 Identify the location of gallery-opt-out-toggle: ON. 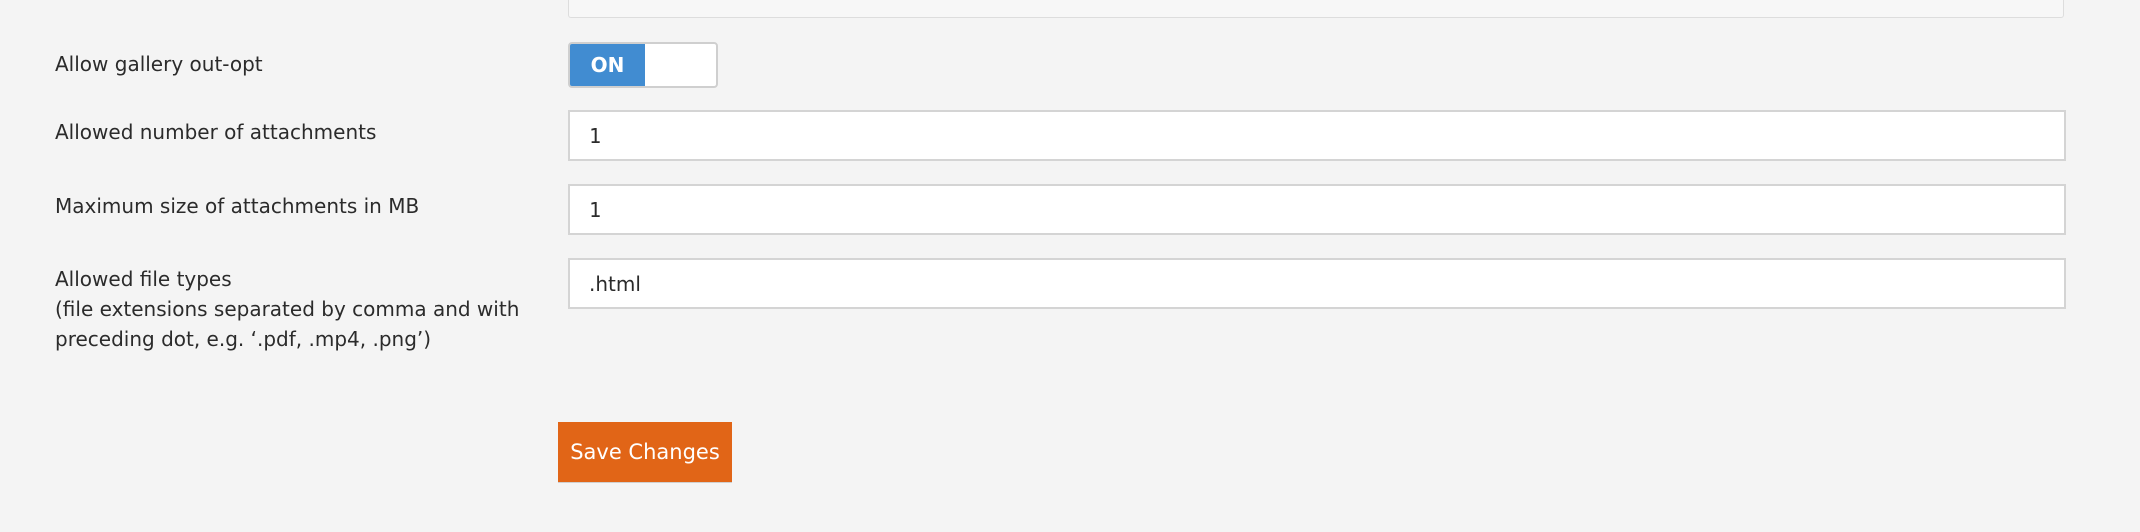
(643, 65).